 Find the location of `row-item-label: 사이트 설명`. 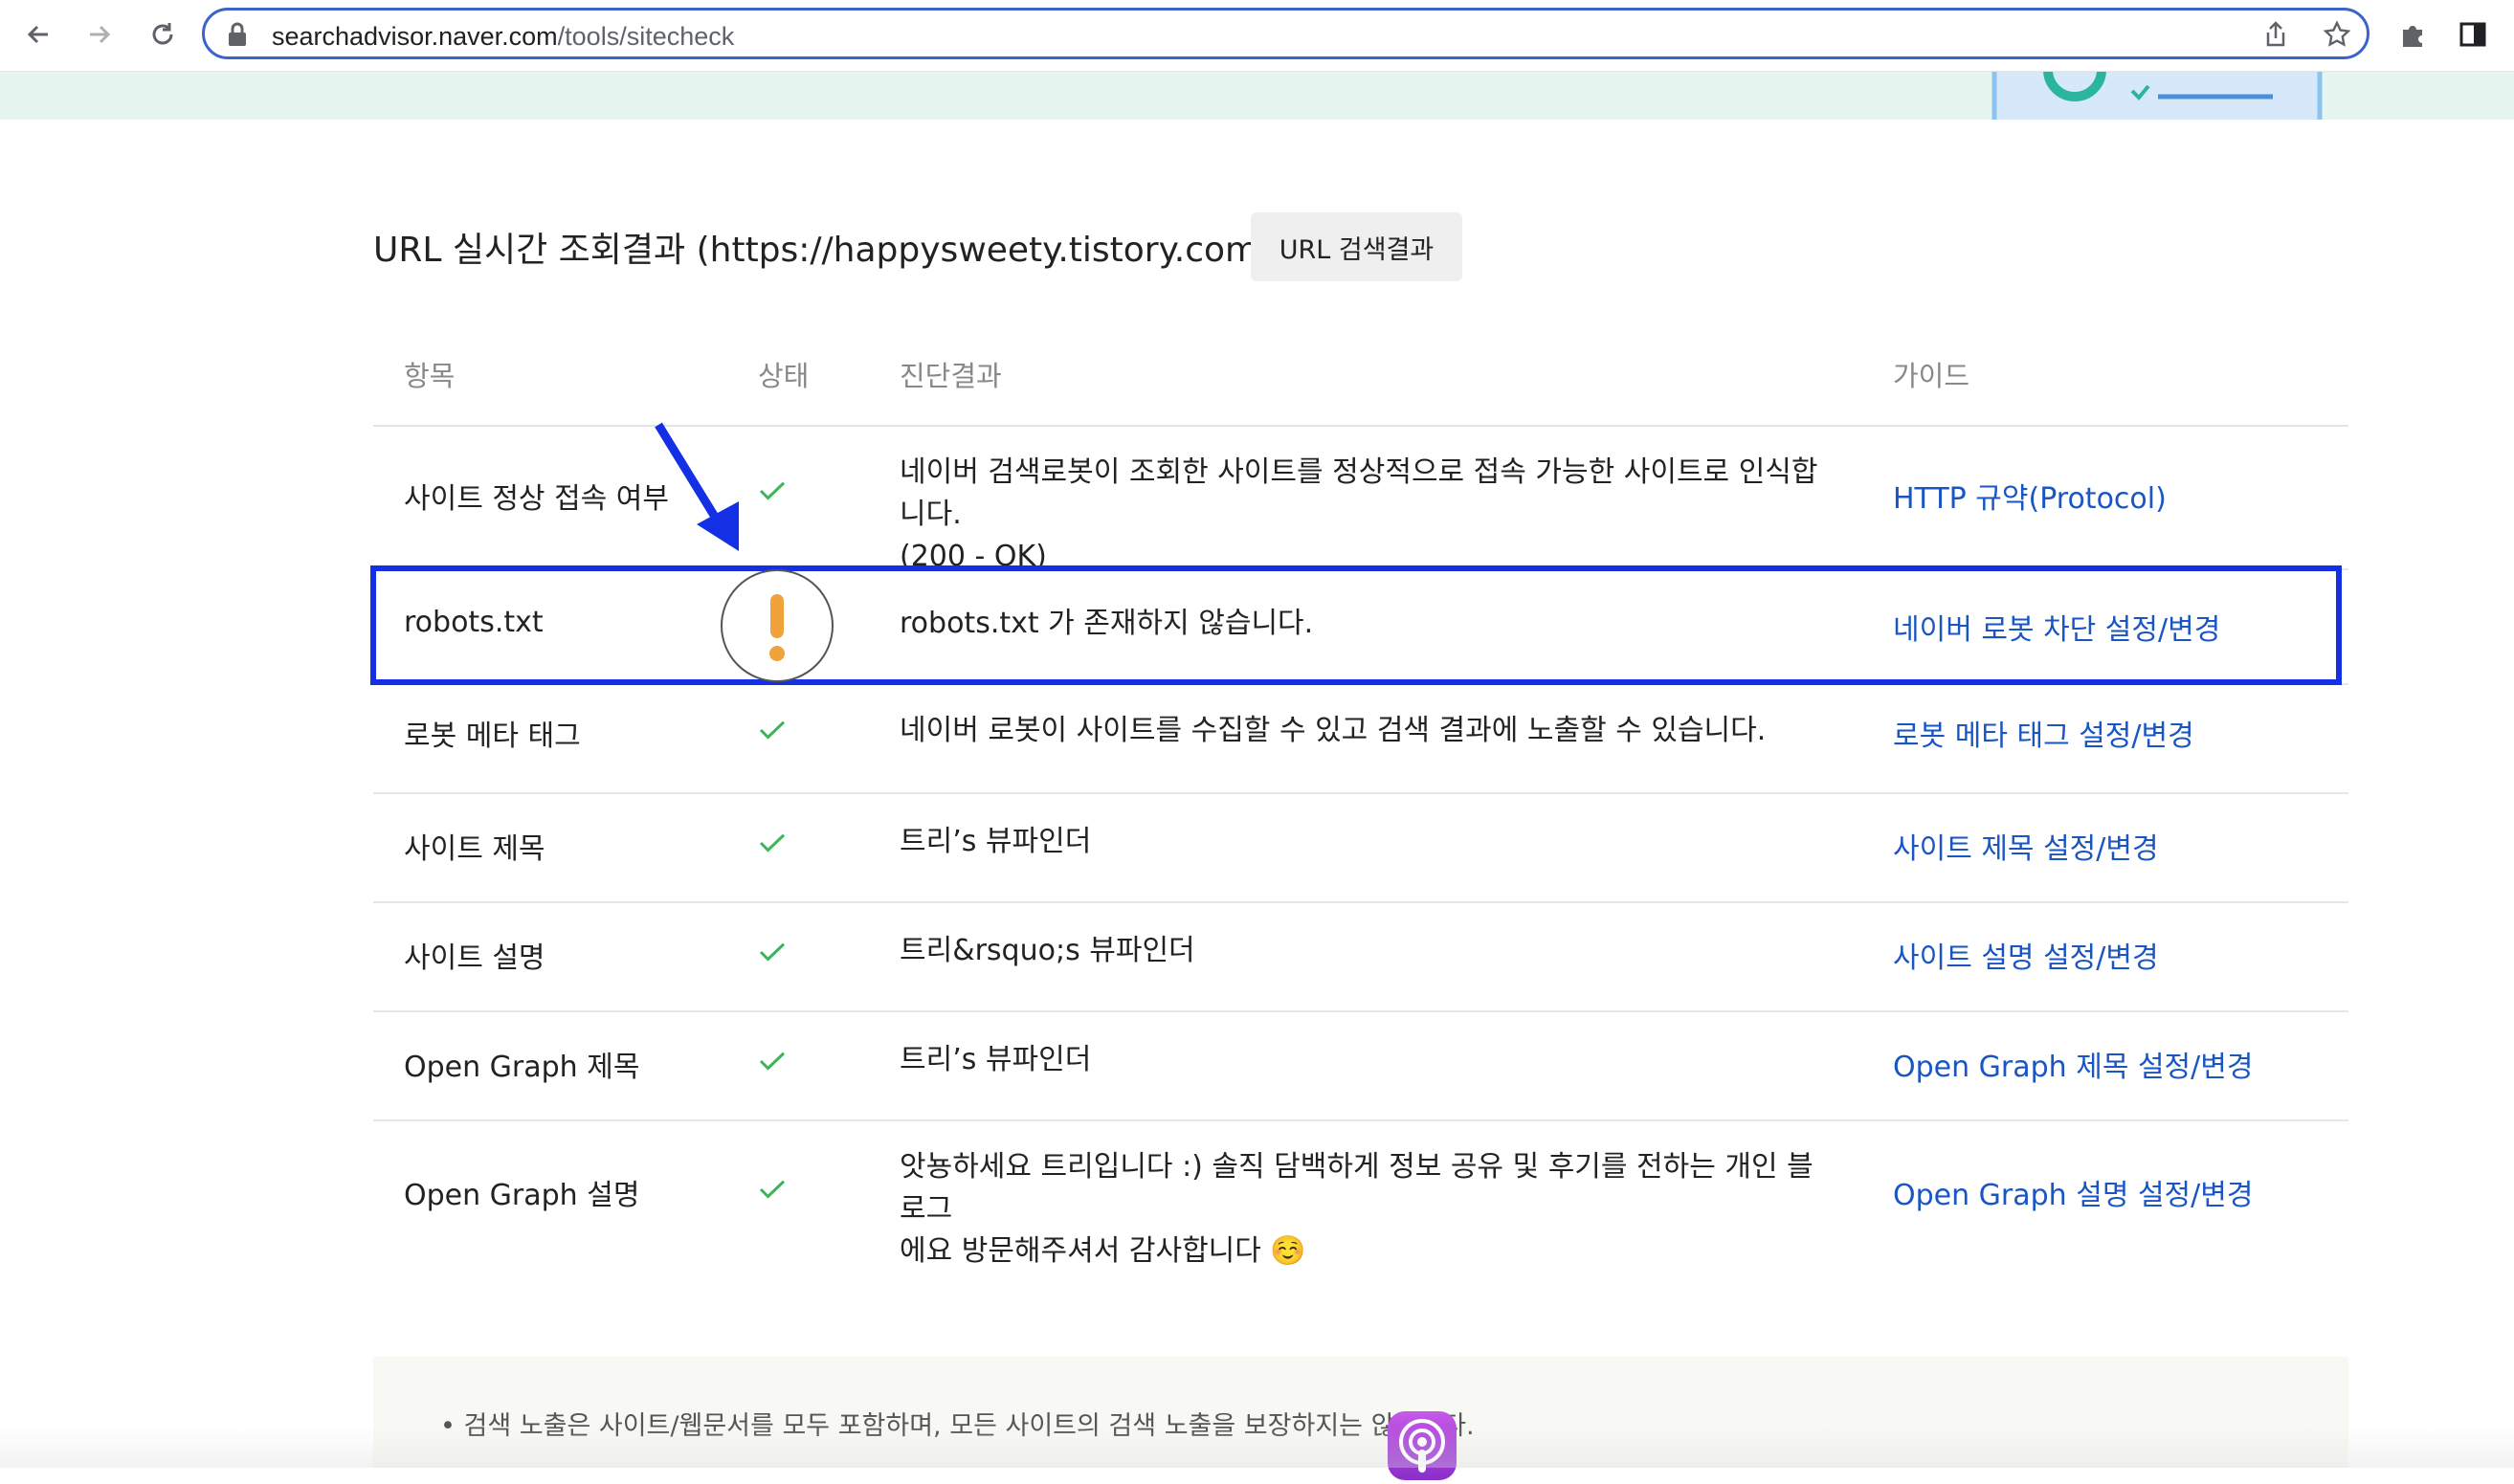

row-item-label: 사이트 설명 is located at coordinates (475, 958).